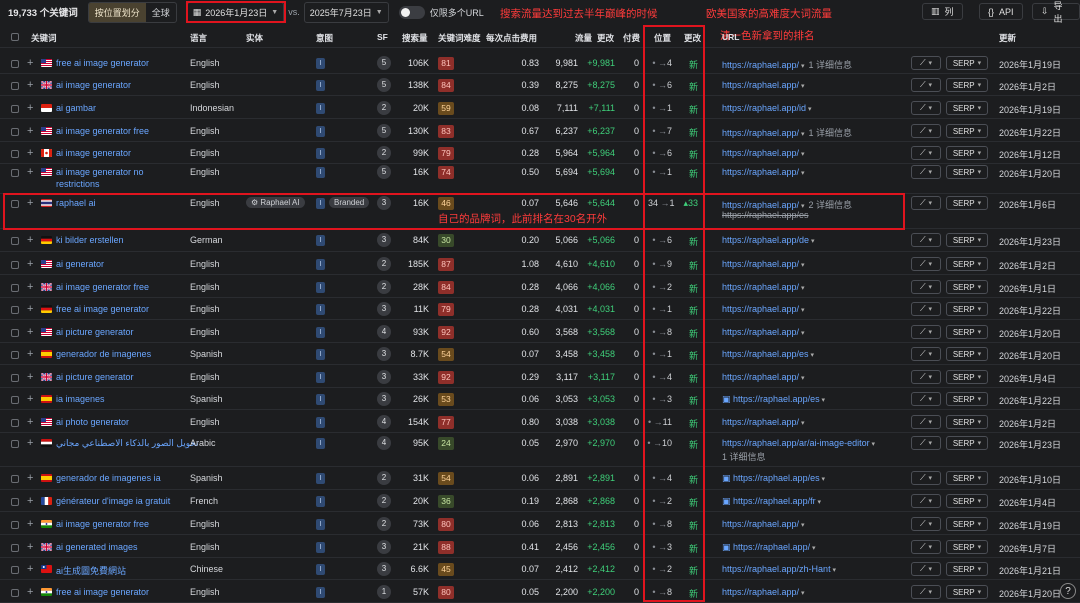 The height and width of the screenshot is (603, 1080). What do you see at coordinates (90, 240) in the screenshot?
I see `keyword-link: ki bilder erstellen` at bounding box center [90, 240].